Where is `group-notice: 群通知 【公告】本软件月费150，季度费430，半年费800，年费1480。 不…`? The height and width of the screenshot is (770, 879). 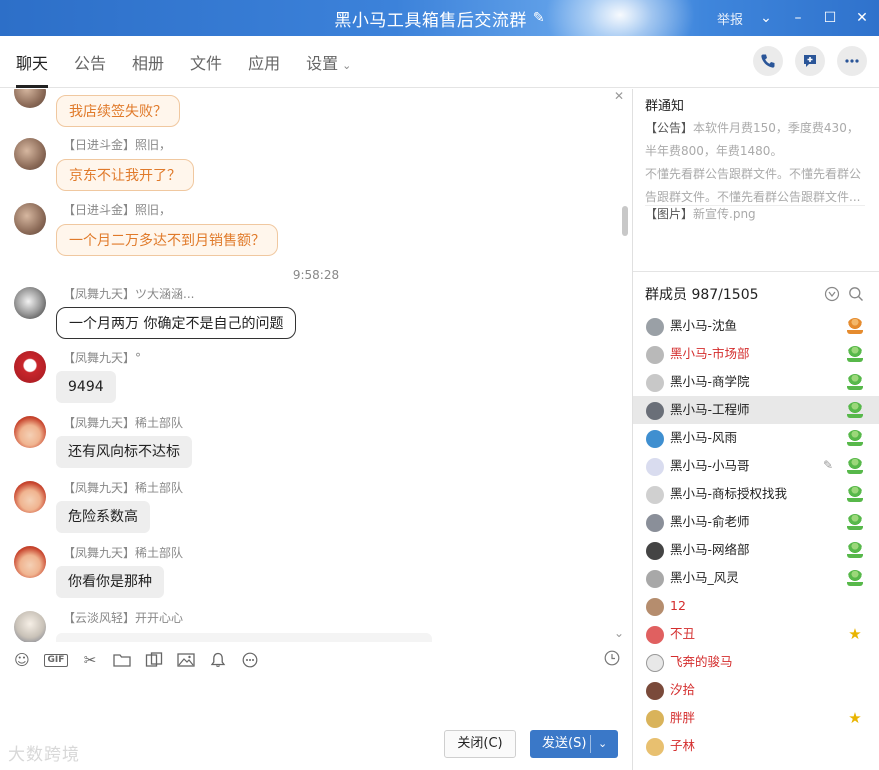
group-notice: 群通知 【公告】本软件月费150，季度费430，半年费800，年费1480。 不… is located at coordinates (756, 180).